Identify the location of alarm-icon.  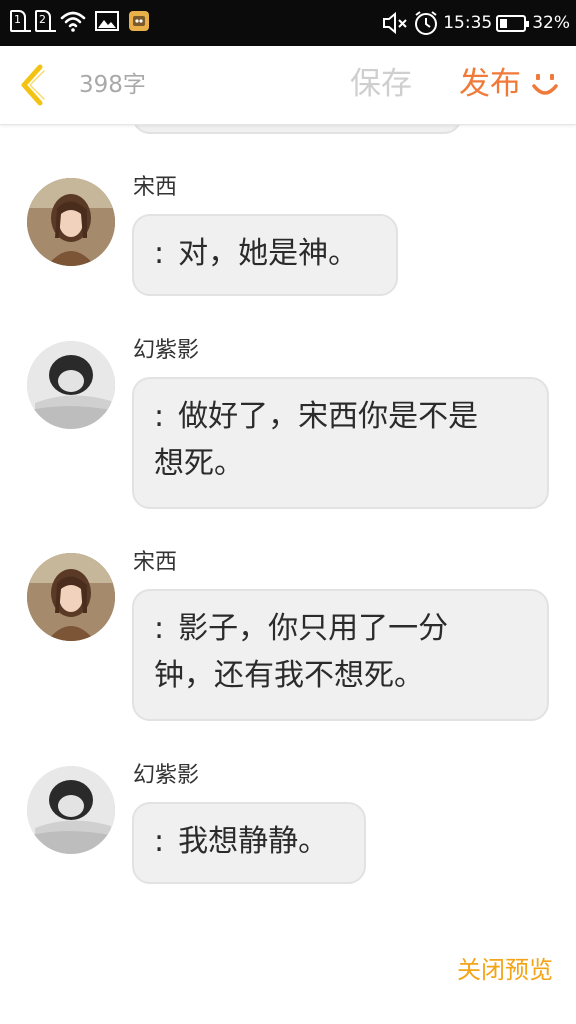
(426, 23).